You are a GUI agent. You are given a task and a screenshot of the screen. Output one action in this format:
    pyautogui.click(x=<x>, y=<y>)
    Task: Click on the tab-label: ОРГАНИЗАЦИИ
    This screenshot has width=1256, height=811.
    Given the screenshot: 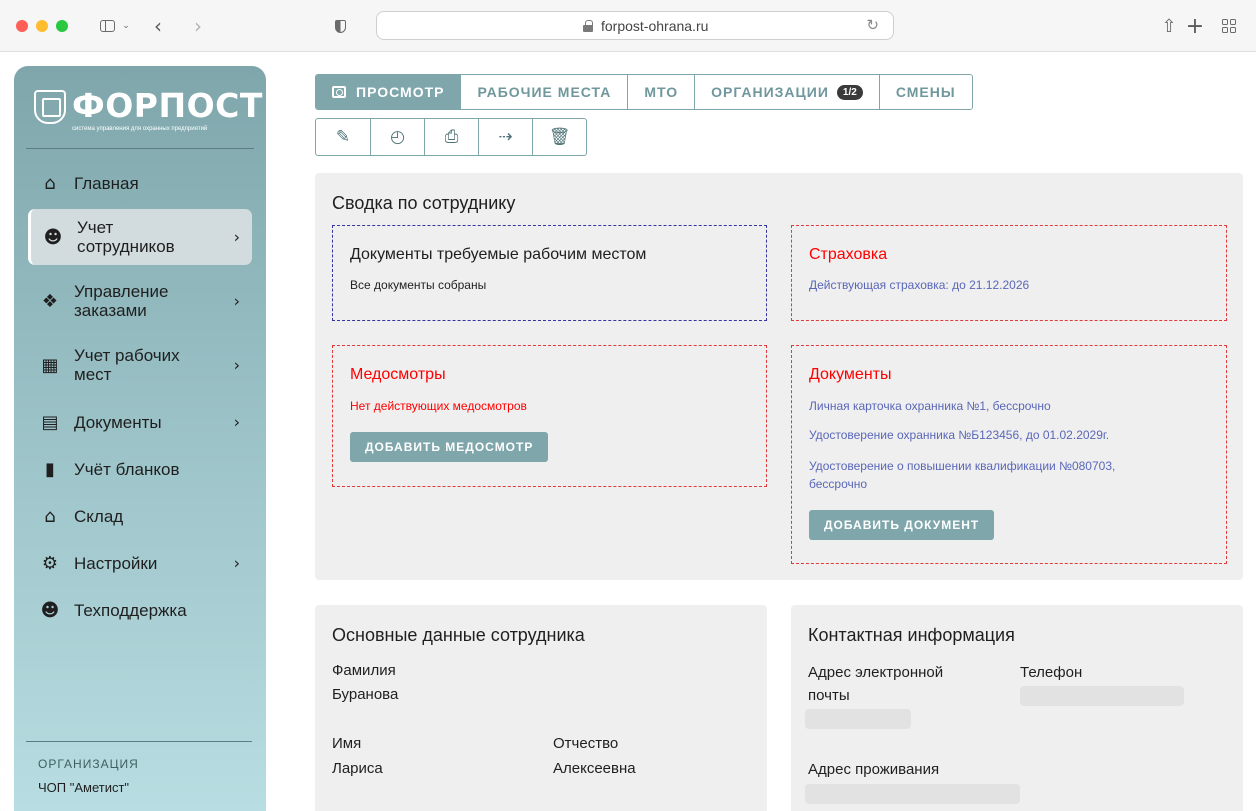 What is the action you would take?
    pyautogui.click(x=770, y=92)
    